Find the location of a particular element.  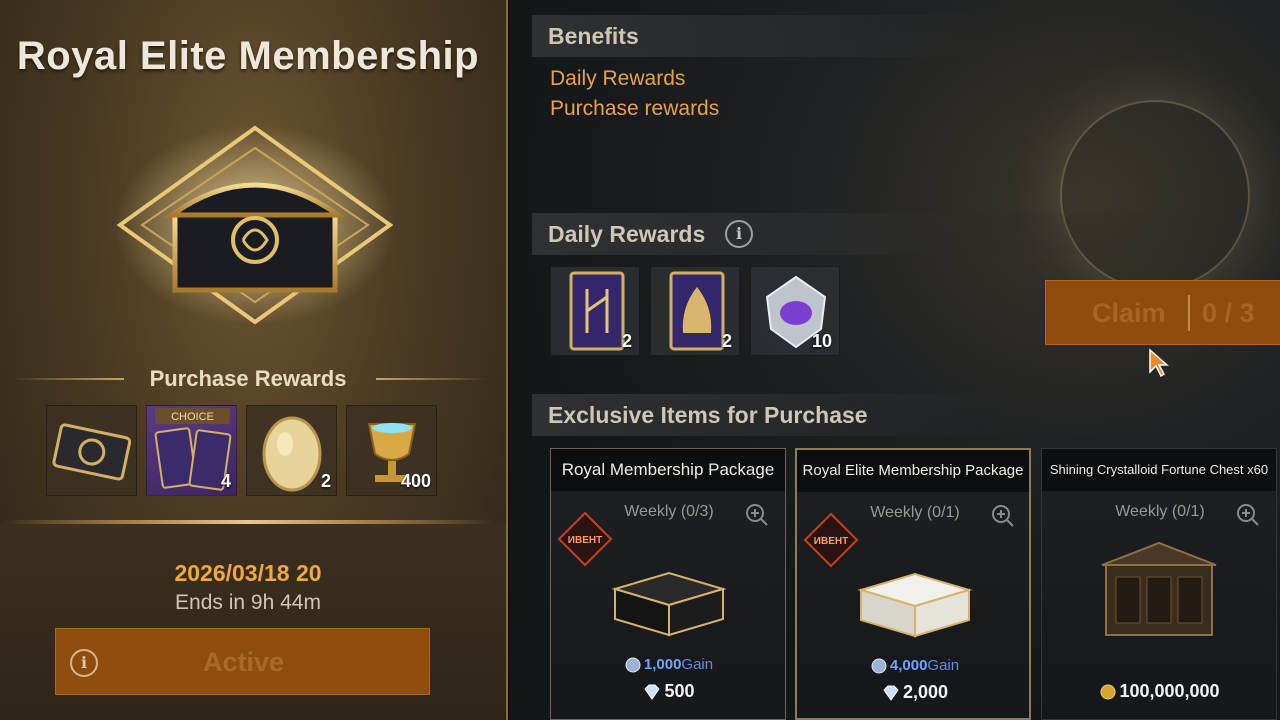

price-line: 100,000,000 is located at coordinates (1160, 691).